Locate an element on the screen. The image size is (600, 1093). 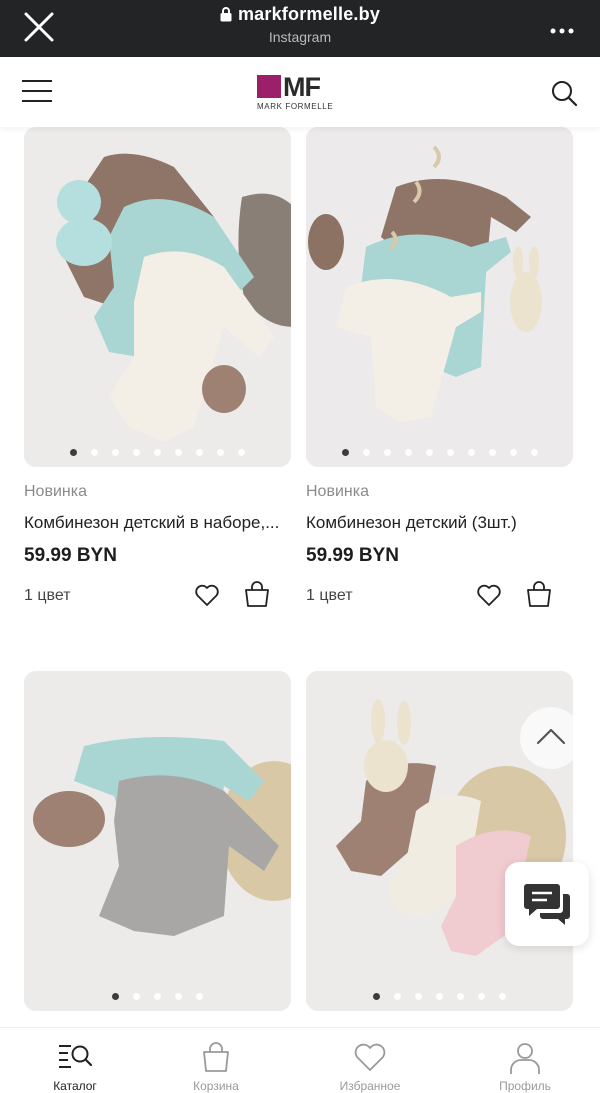
product-title: Комбинезон детский (3шт.) is located at coordinates (439, 523).